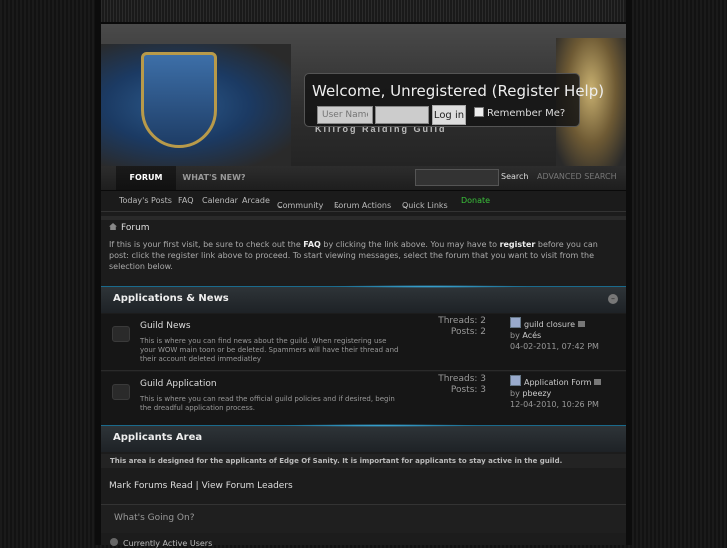 This screenshot has height=548, width=727. Describe the element at coordinates (363, 299) in the screenshot. I see `section-header-applications: Applications & News –` at that location.